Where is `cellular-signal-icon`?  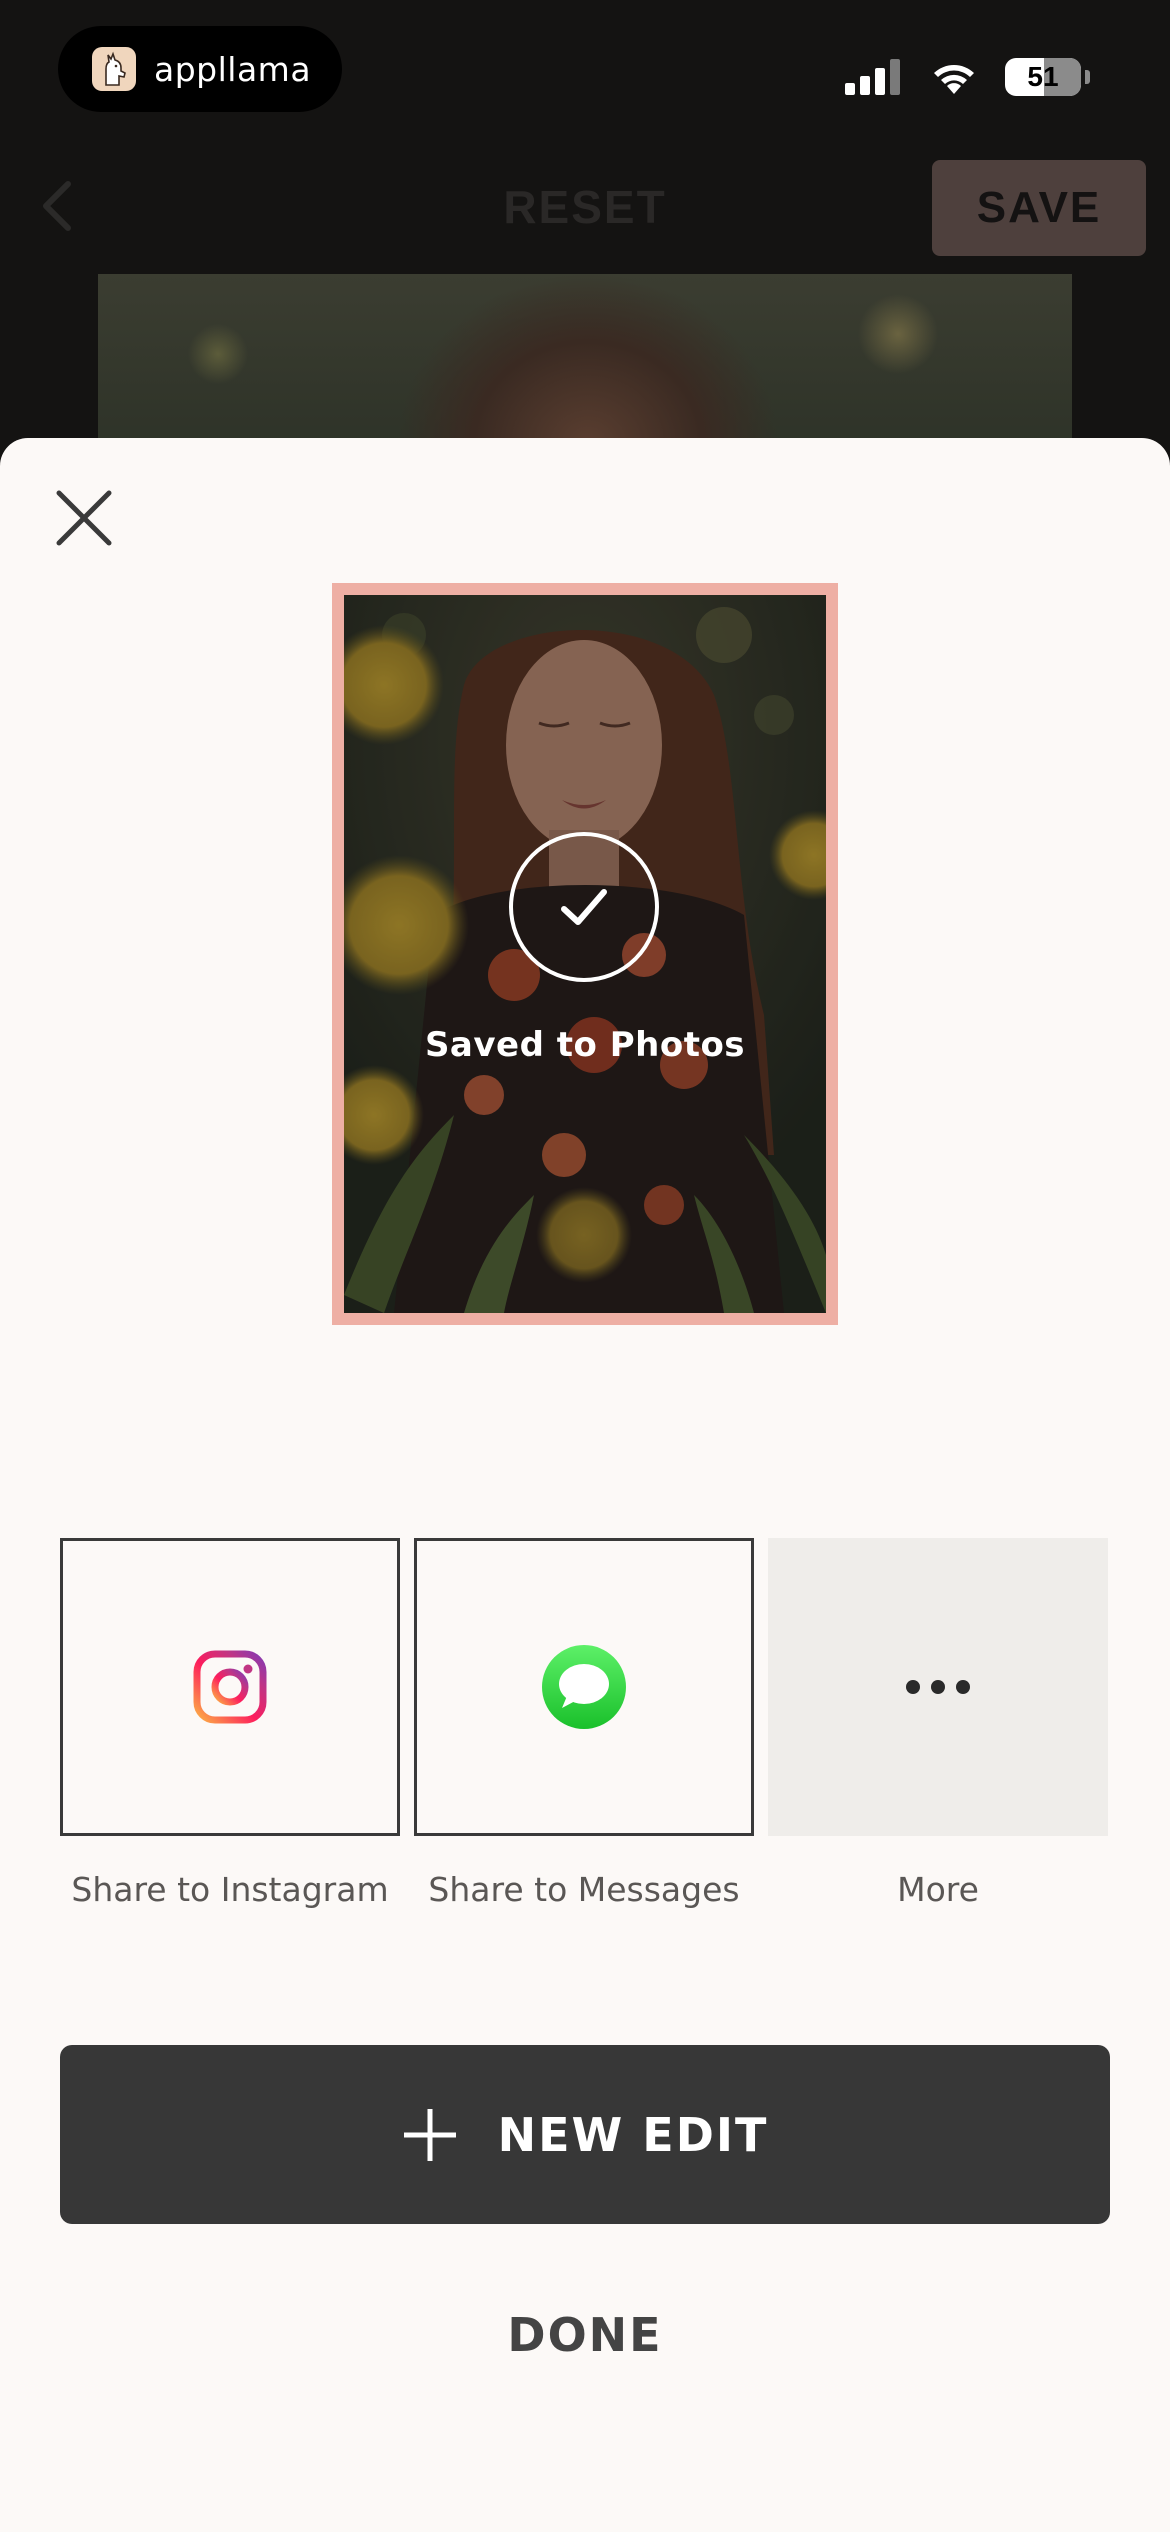
cellular-signal-icon is located at coordinates (872, 77).